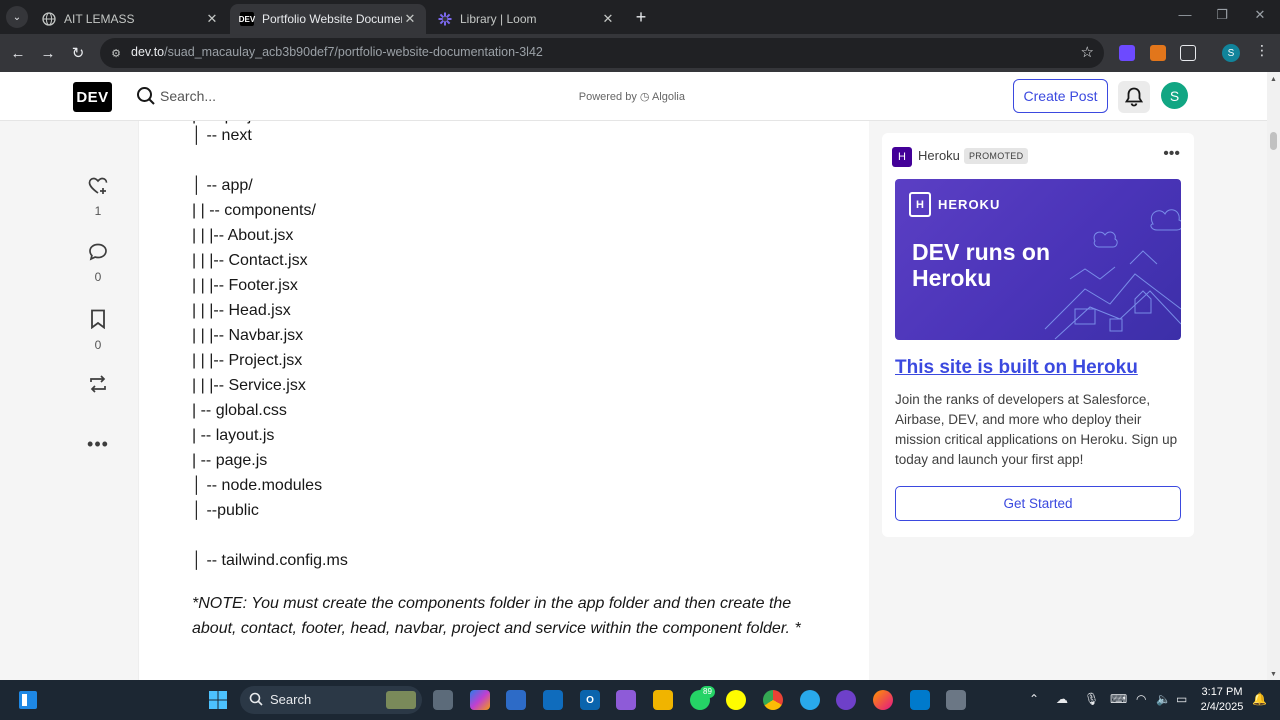  Describe the element at coordinates (1222, 692) in the screenshot. I see `clock-time: 3:17 PM` at that location.